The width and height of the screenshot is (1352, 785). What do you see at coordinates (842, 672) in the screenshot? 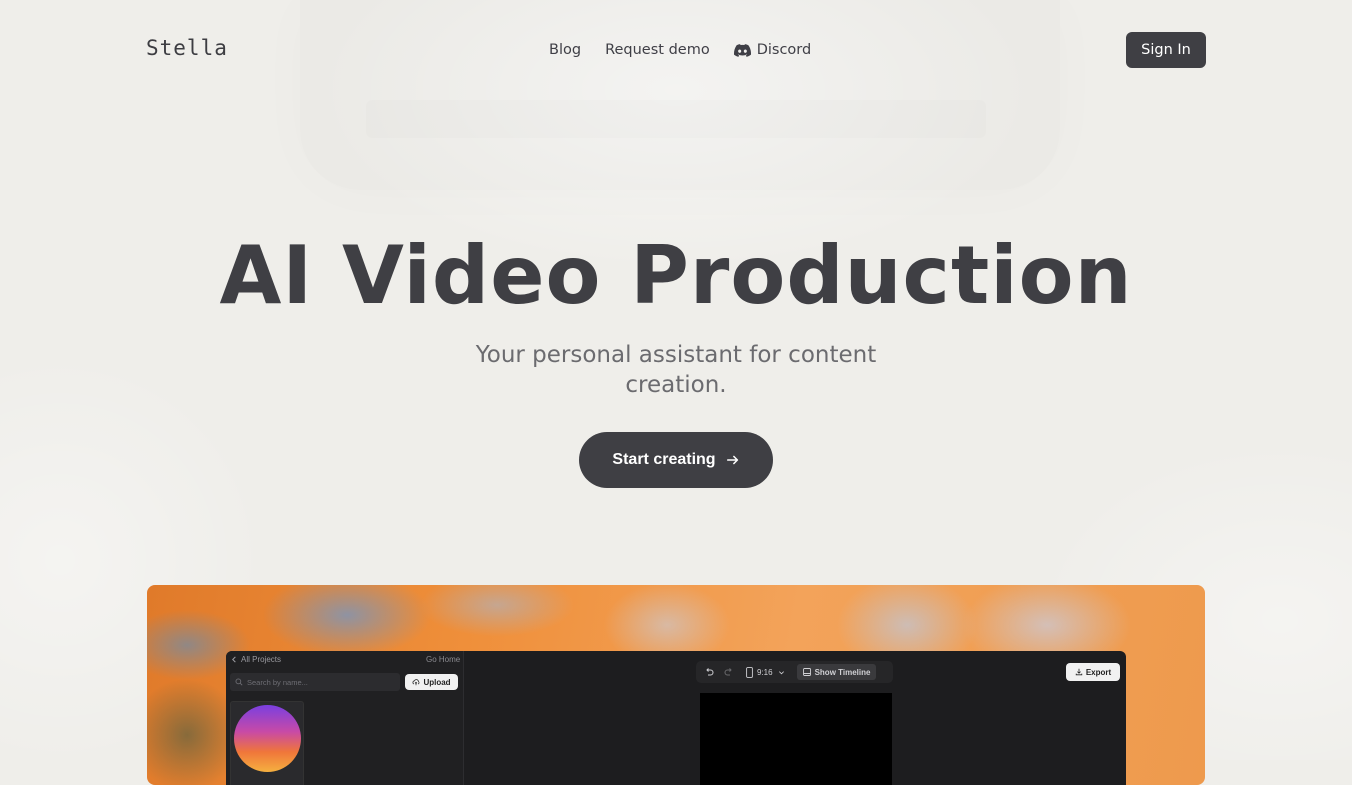
I see `show-timeline-label: Show Timeline` at bounding box center [842, 672].